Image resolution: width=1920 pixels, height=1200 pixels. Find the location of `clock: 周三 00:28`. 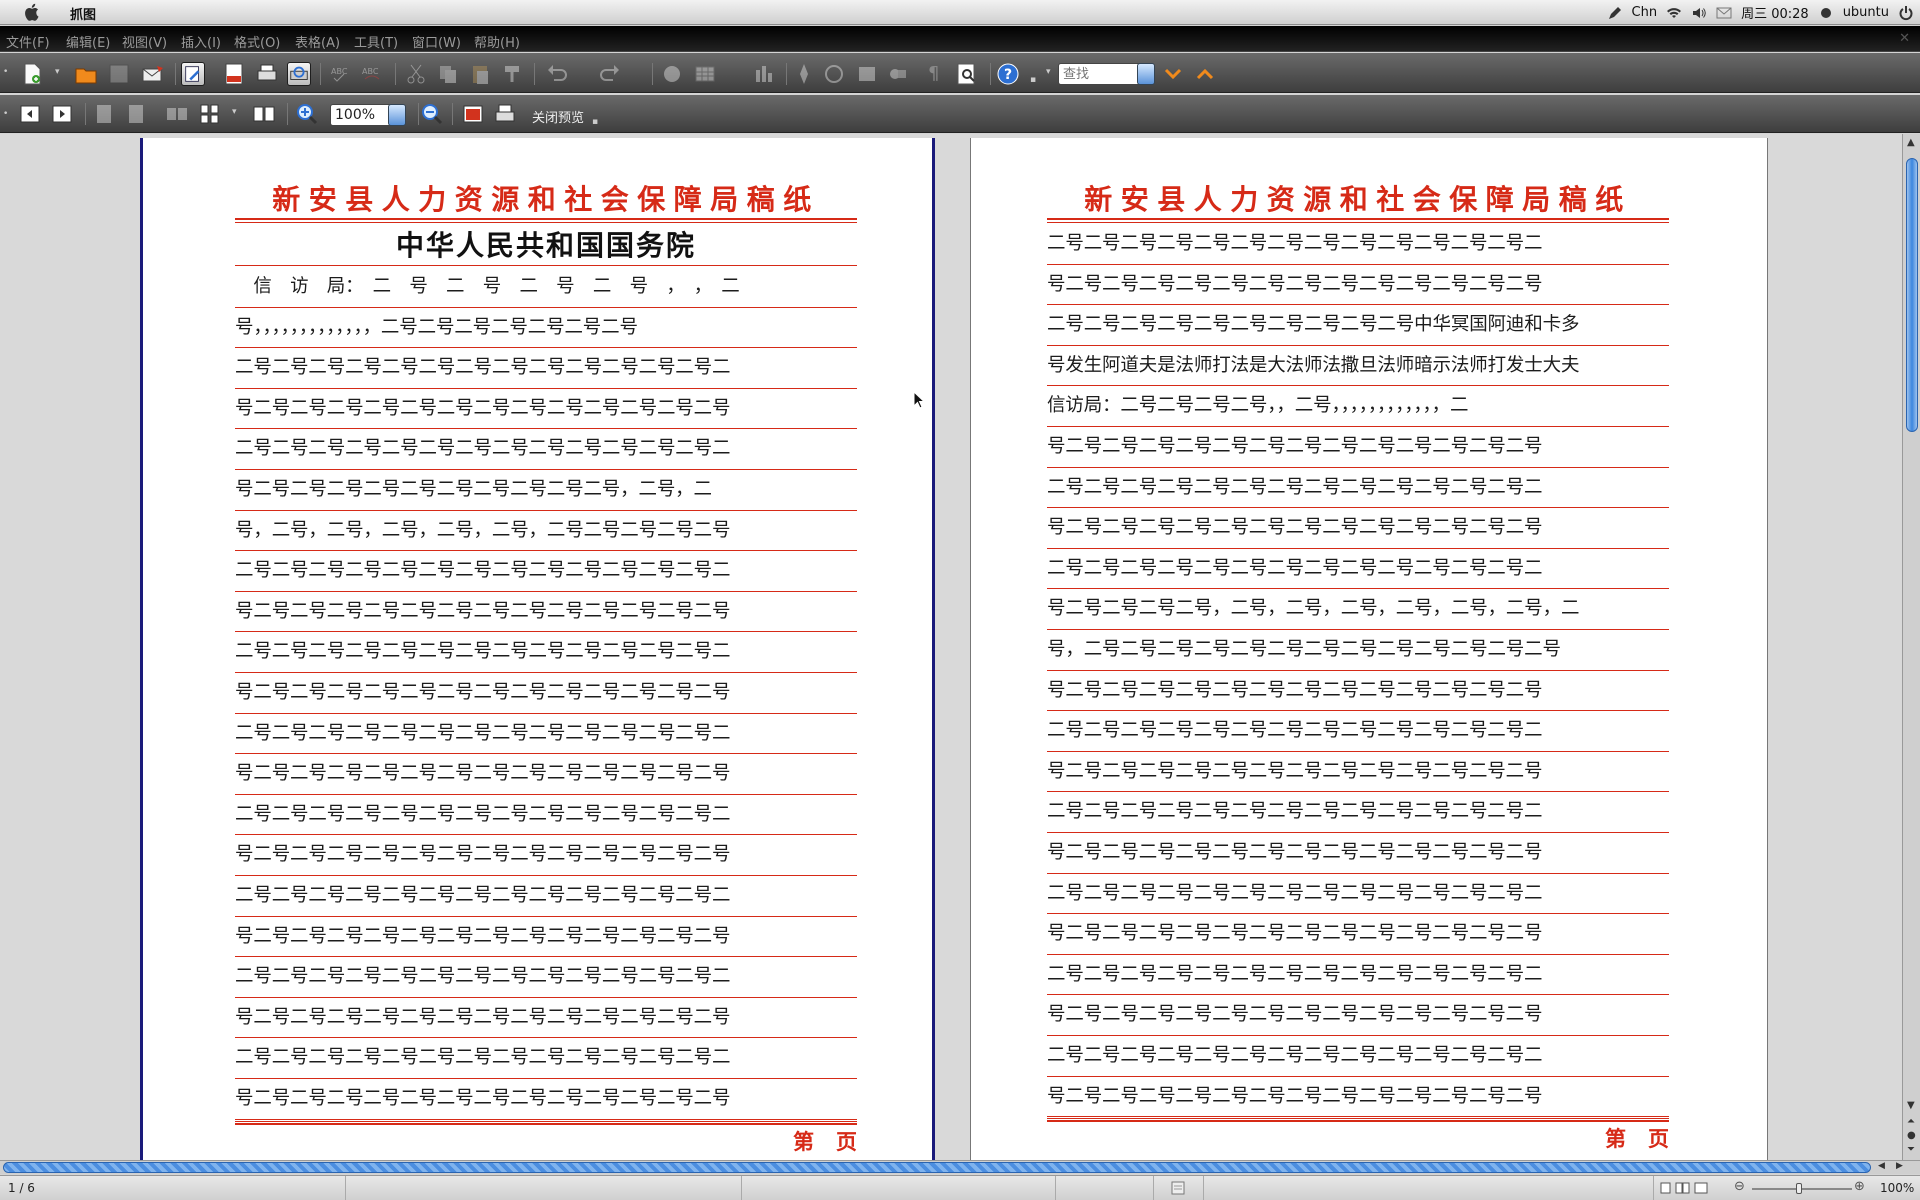

clock: 周三 00:28 is located at coordinates (1775, 12).